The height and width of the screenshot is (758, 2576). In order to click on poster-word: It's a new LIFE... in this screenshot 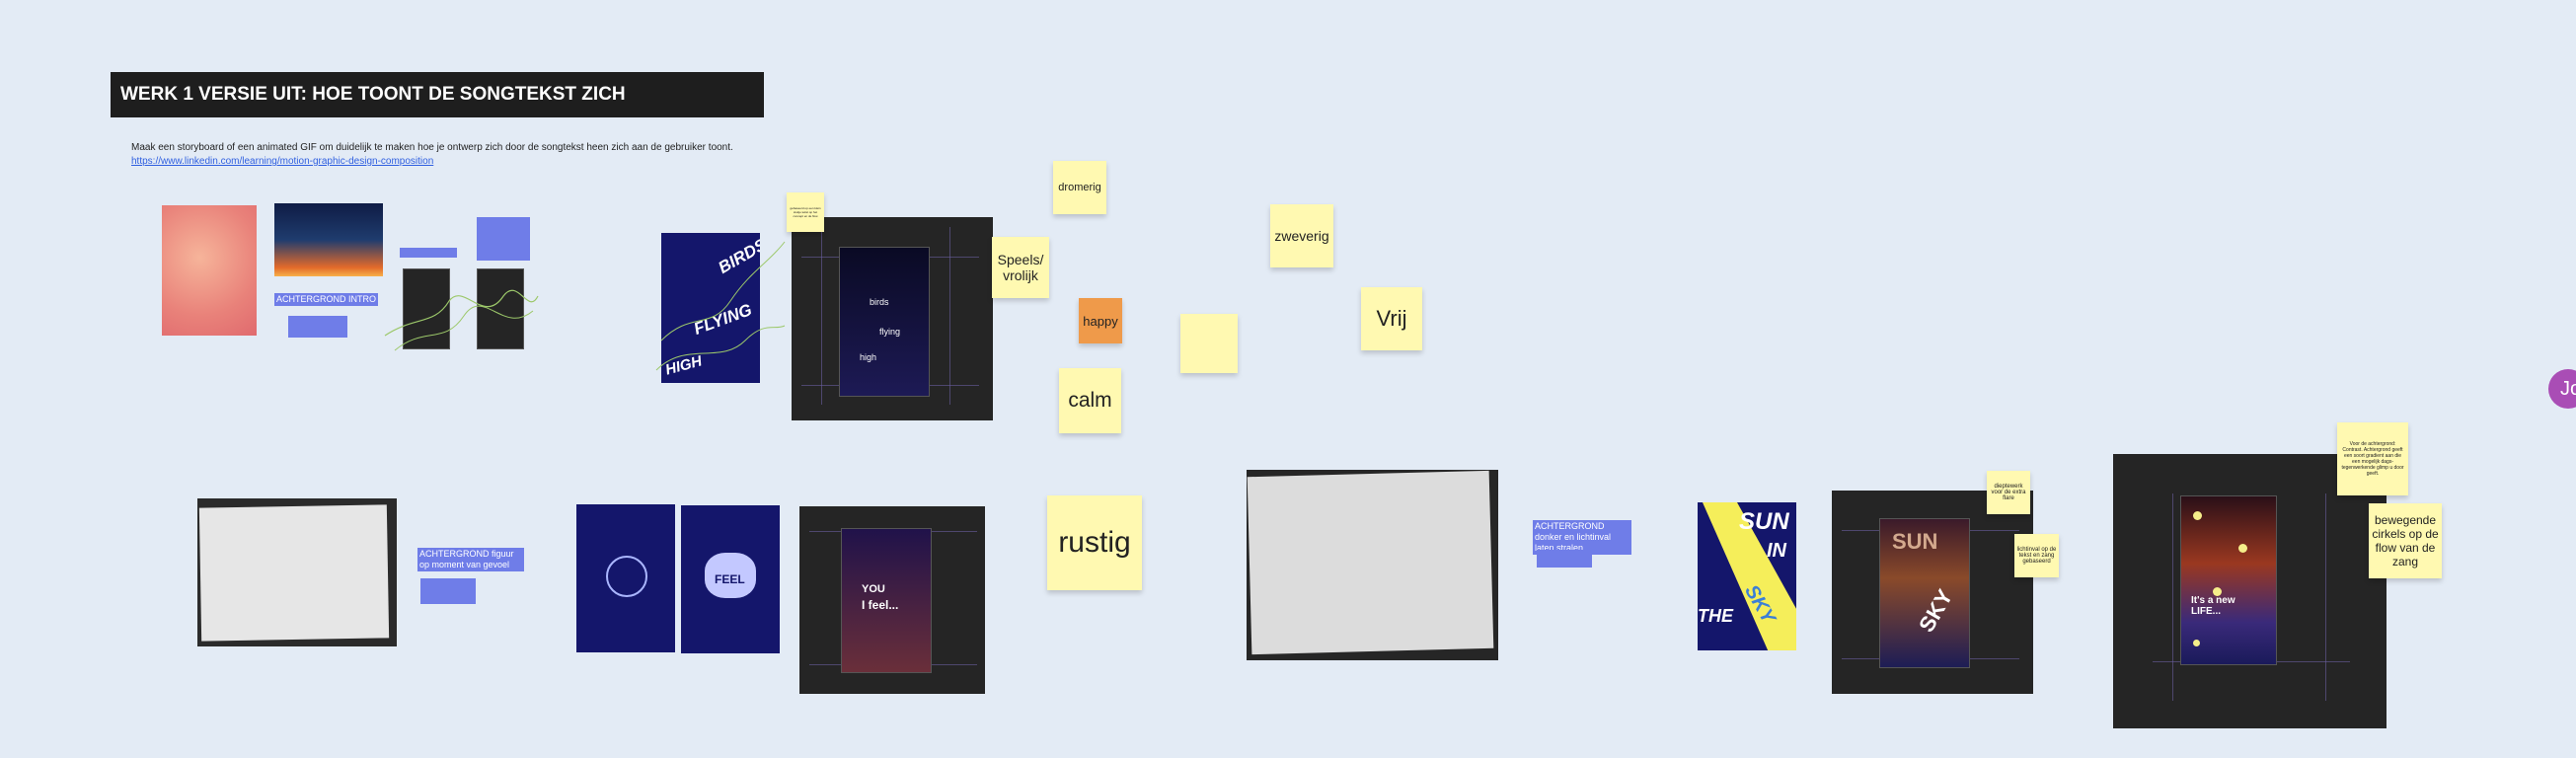, I will do `click(2213, 606)`.